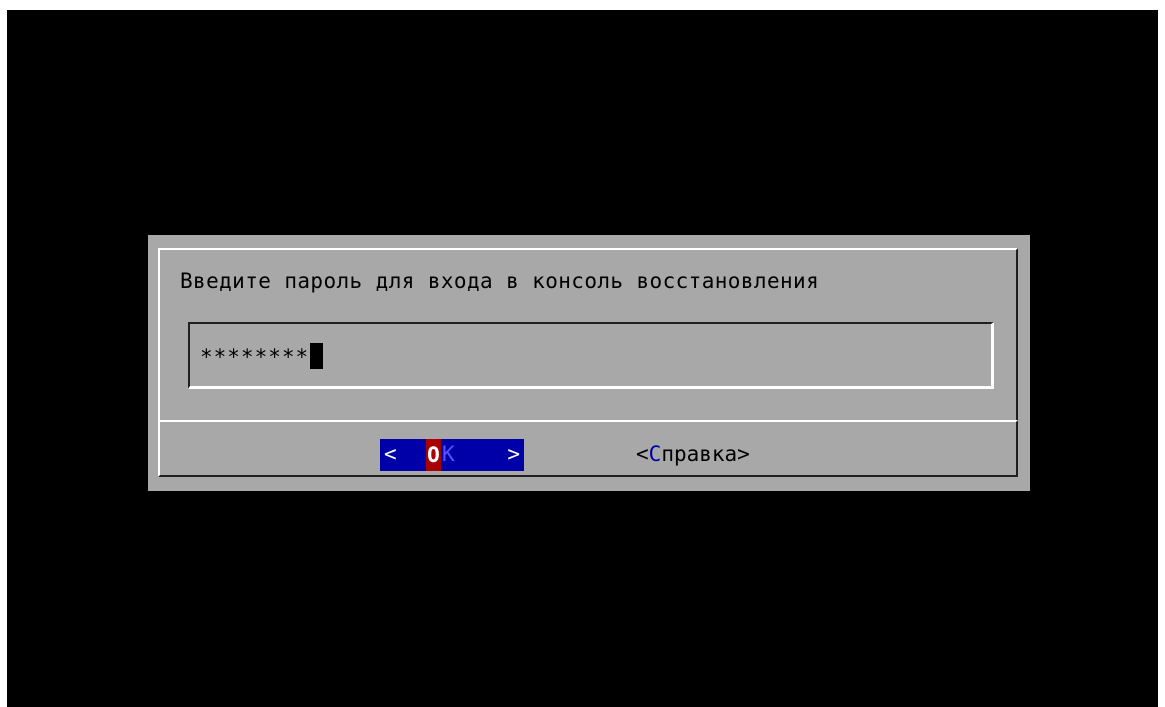  I want to click on password-field: ********, so click(591, 355).